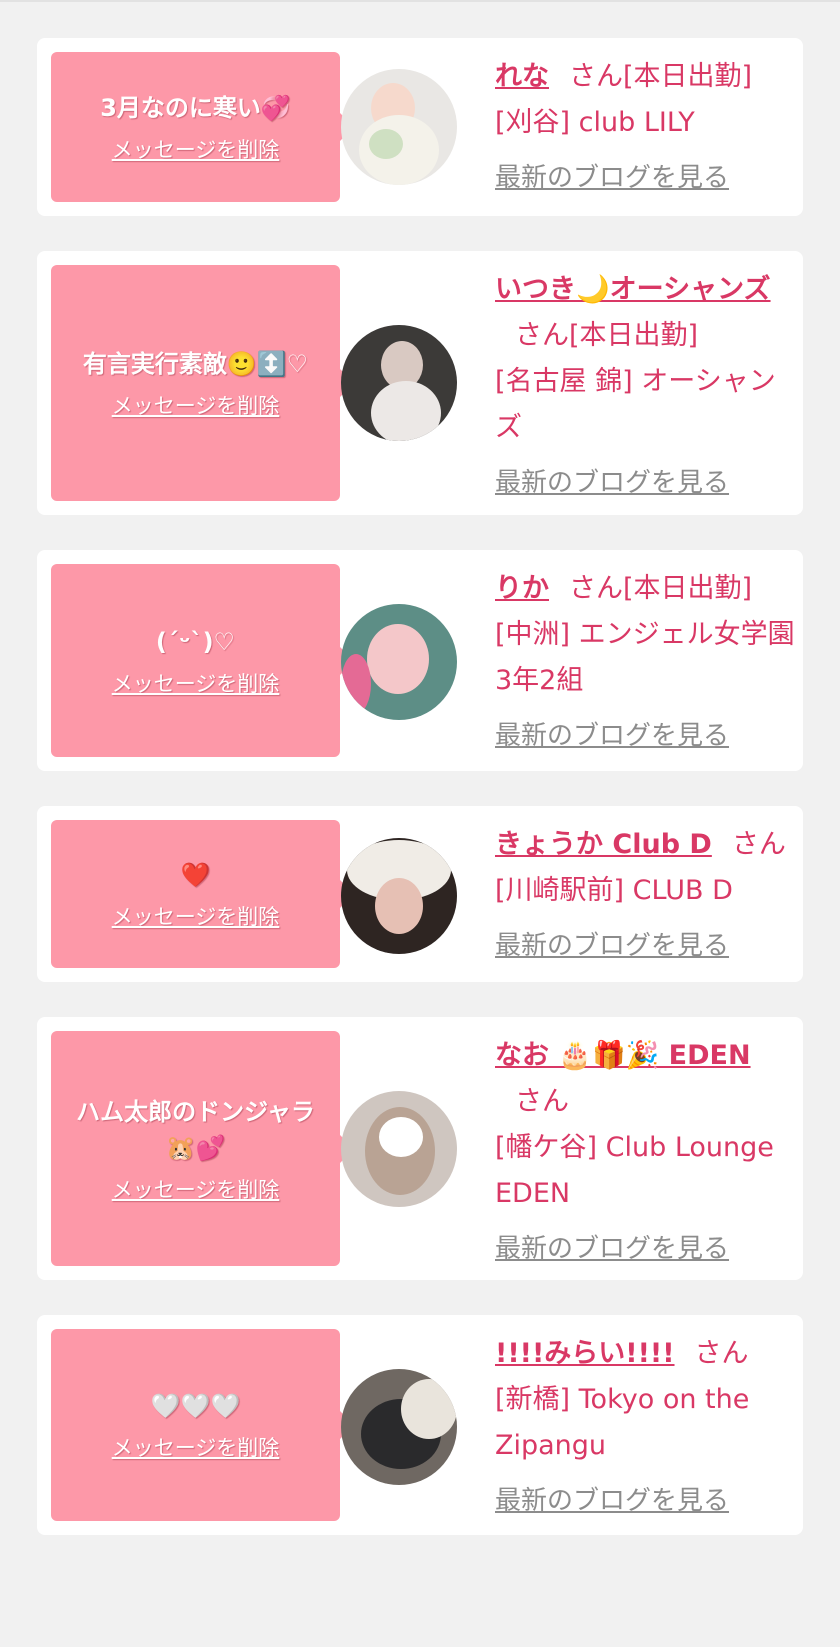  I want to click on girl-name-line: なお 🎂🎁🎉 EDEN さん, so click(646, 1079).